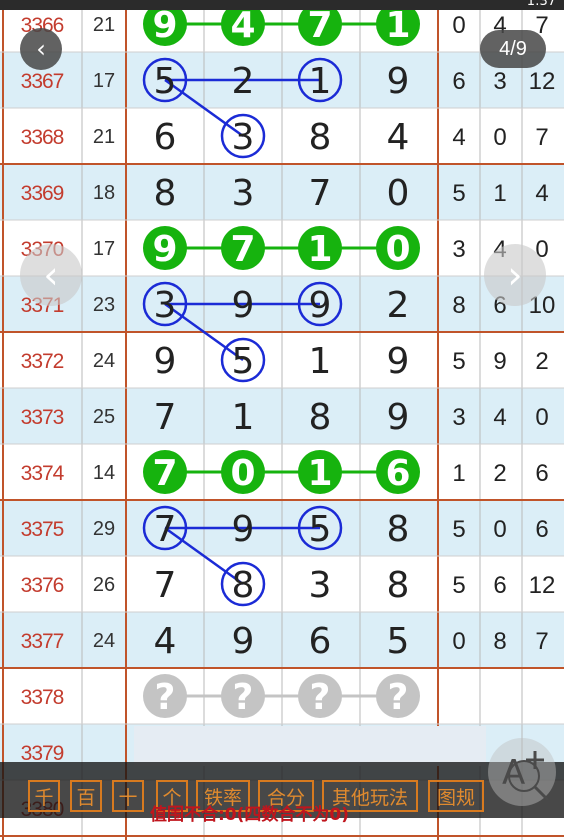 The image size is (564, 840). What do you see at coordinates (542, 81) in the screenshot?
I see `stat-value: 12` at bounding box center [542, 81].